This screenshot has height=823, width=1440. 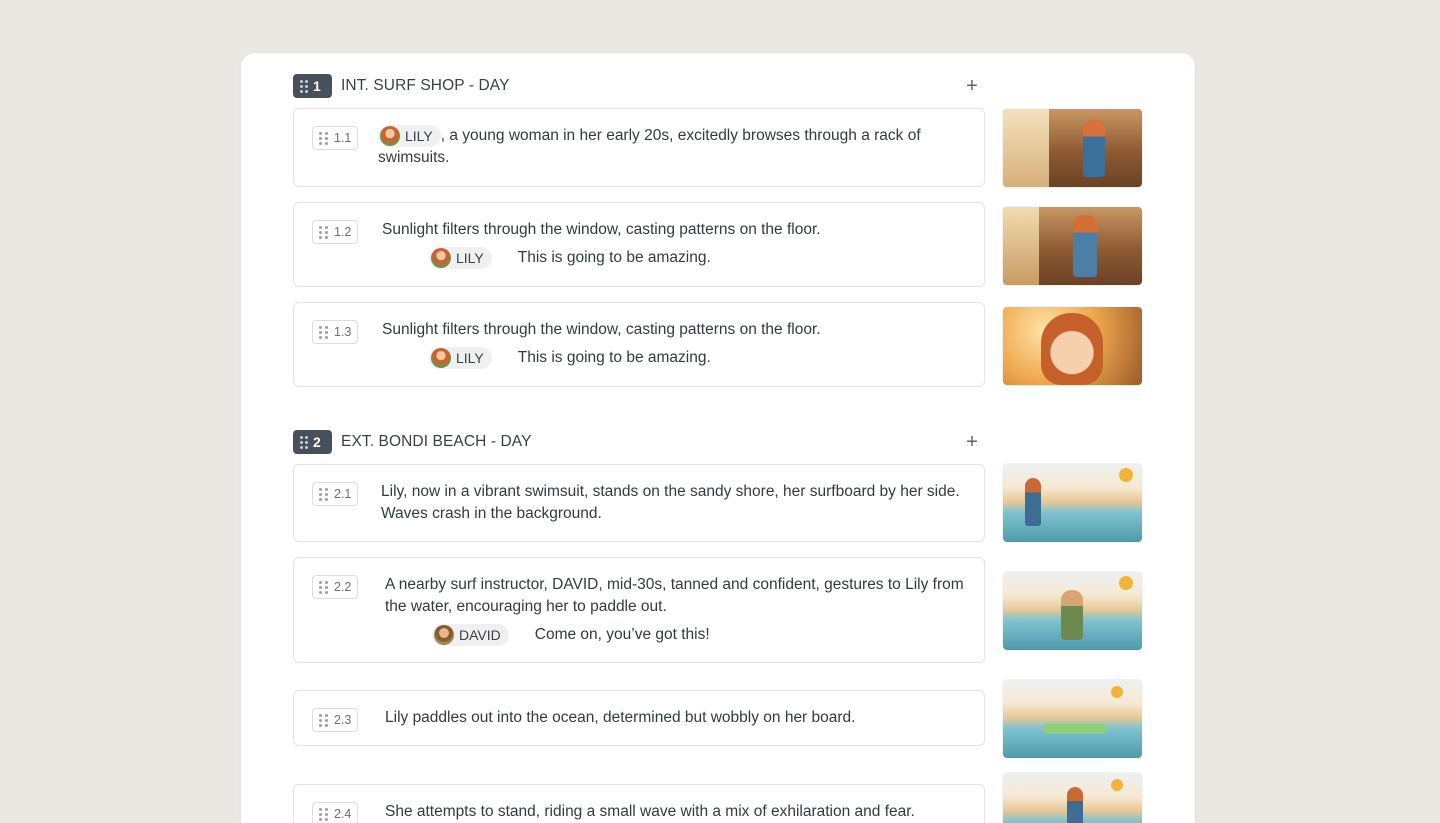 I want to click on scene-number: 1, so click(x=317, y=86).